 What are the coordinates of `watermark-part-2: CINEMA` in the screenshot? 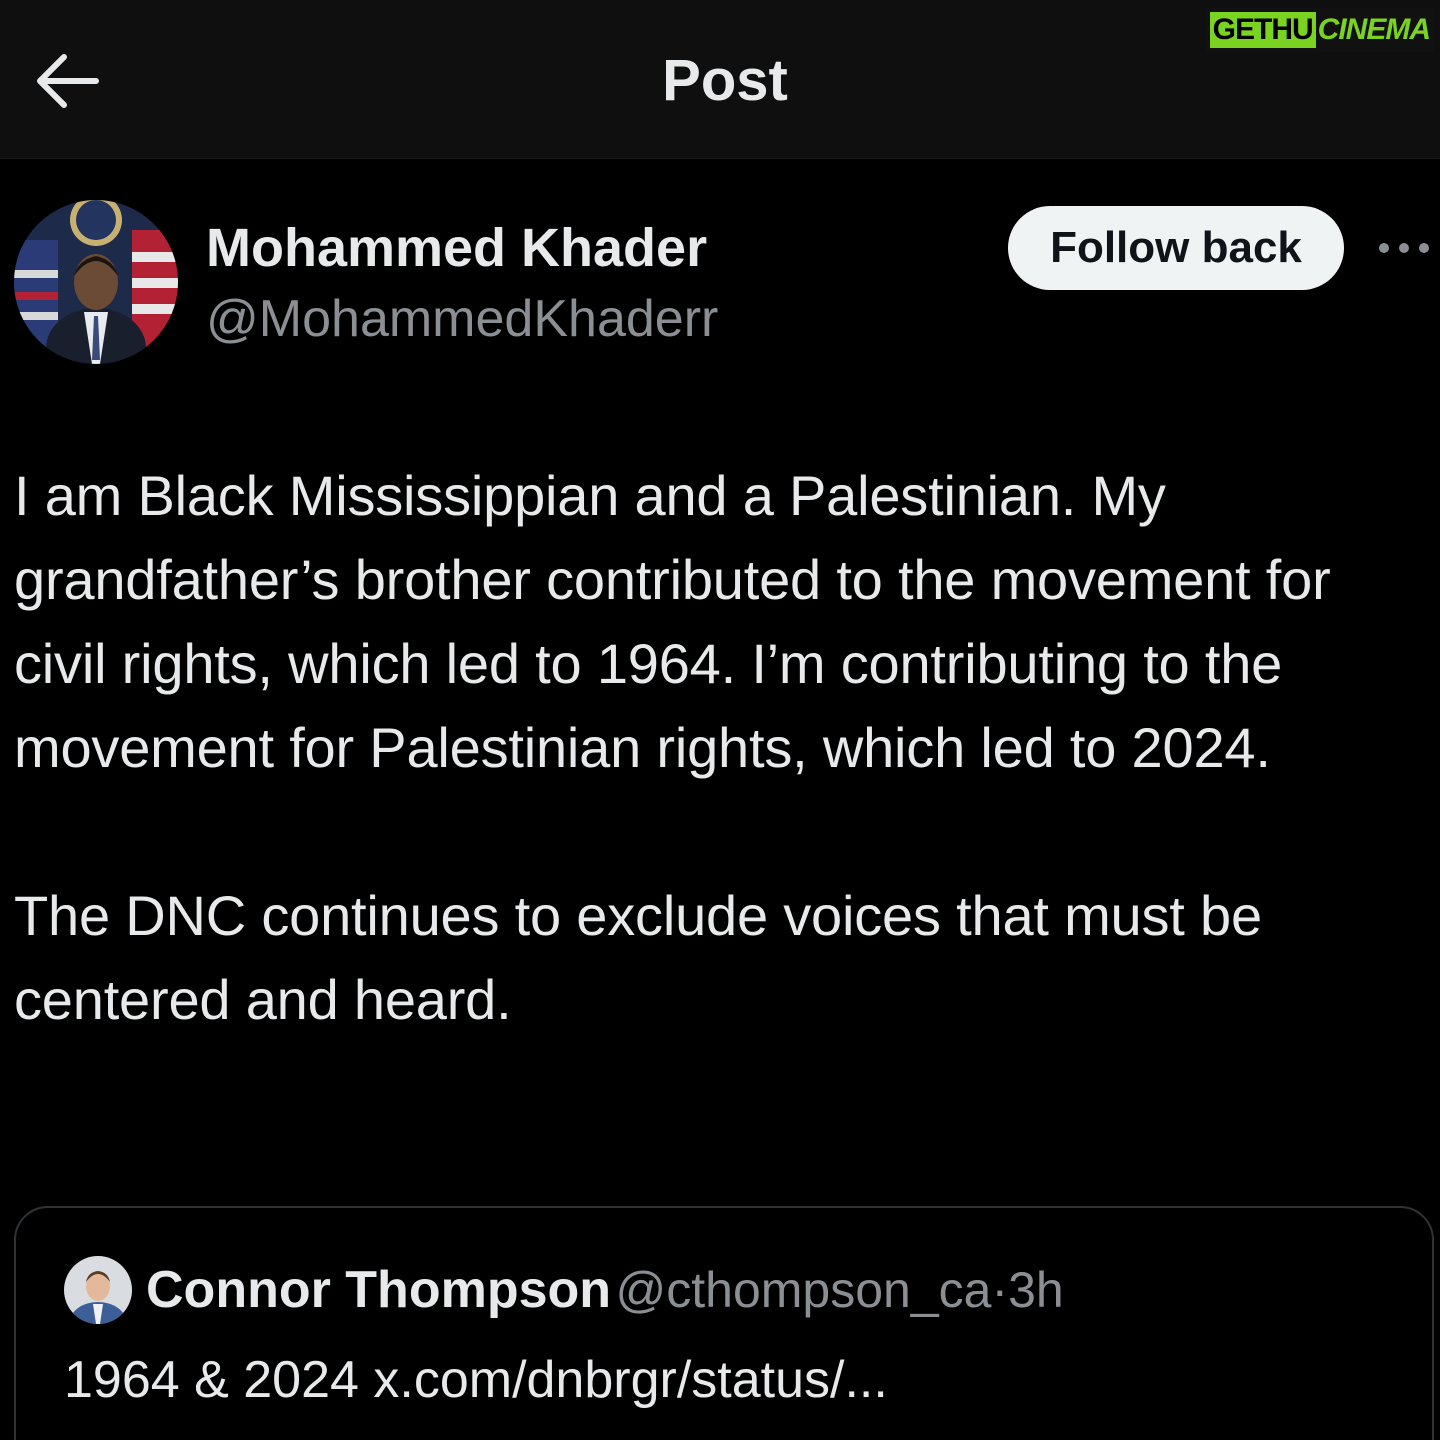 It's located at (1374, 29).